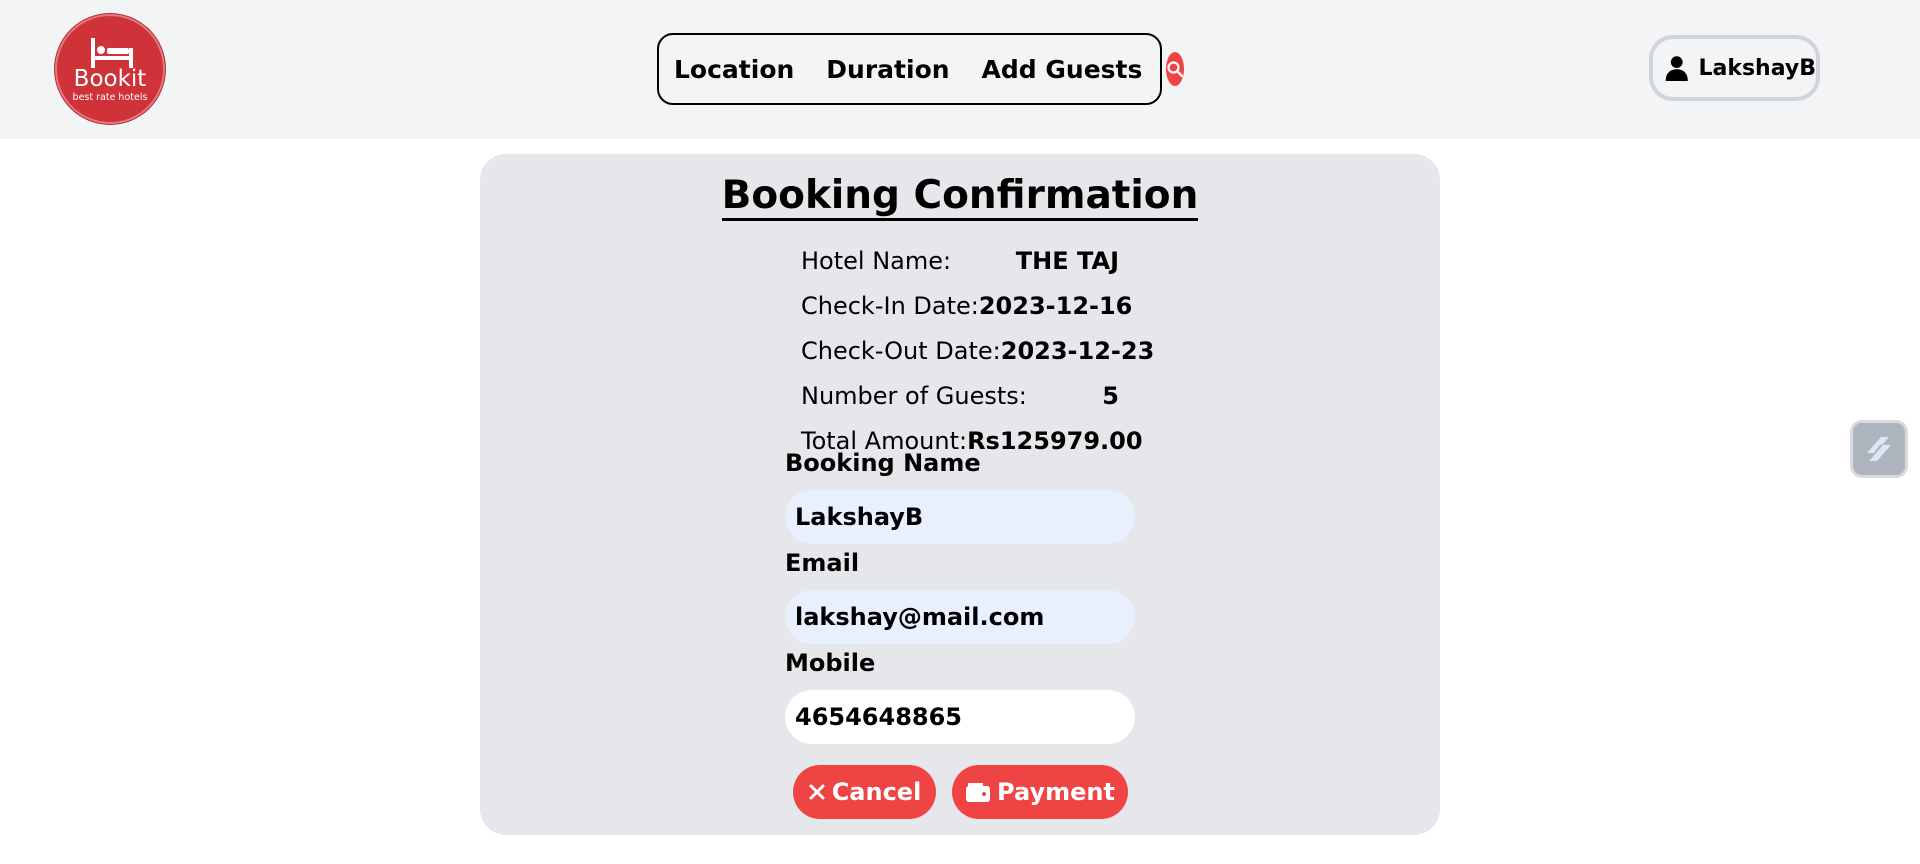 The height and width of the screenshot is (864, 1920). I want to click on detail-value: THE TAJ, so click(1067, 260).